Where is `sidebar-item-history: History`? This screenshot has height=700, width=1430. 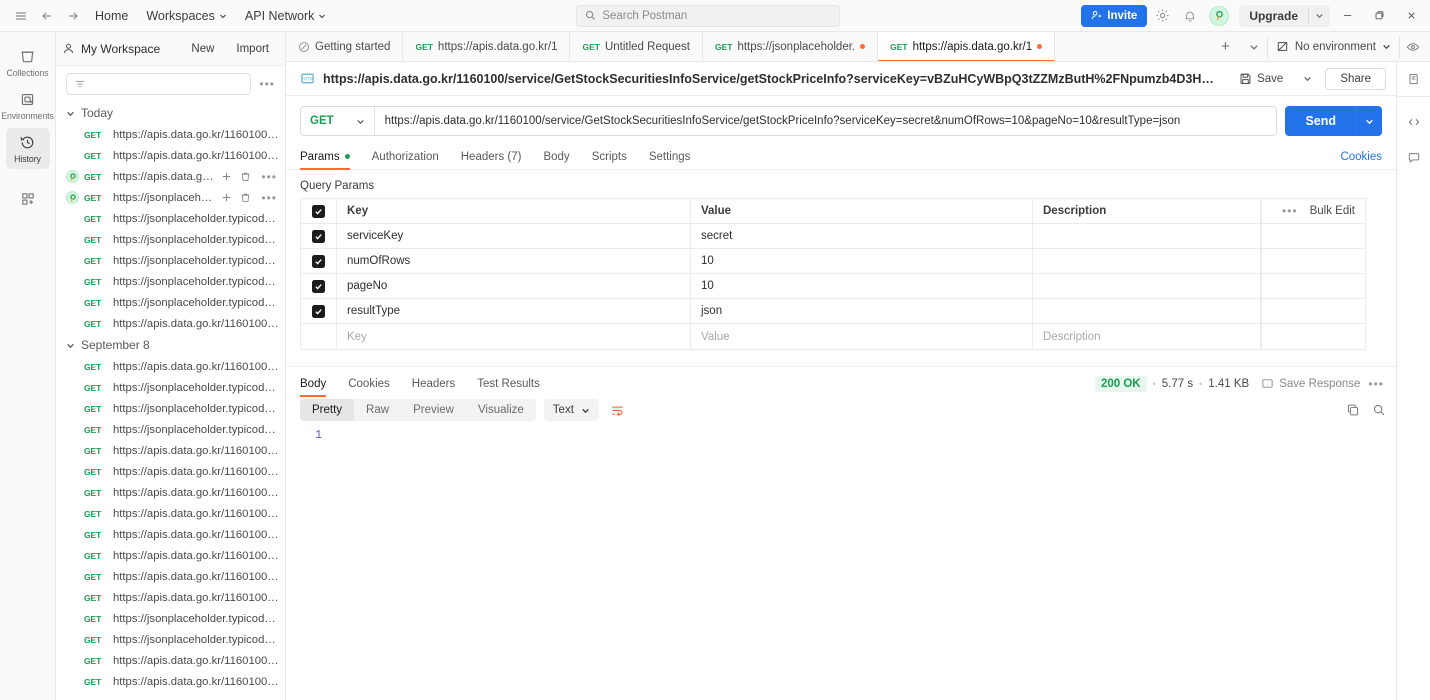
sidebar-item-history: History is located at coordinates (27, 148).